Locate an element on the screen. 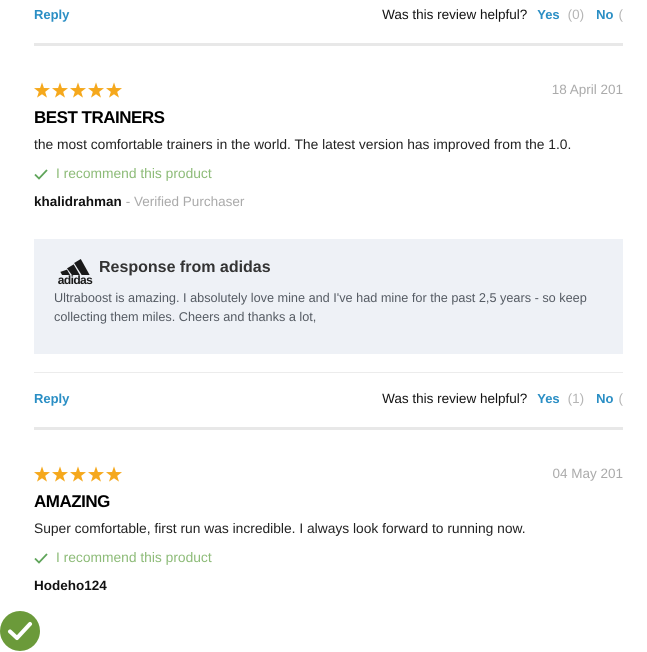  vote-count: (0) is located at coordinates (576, 15).